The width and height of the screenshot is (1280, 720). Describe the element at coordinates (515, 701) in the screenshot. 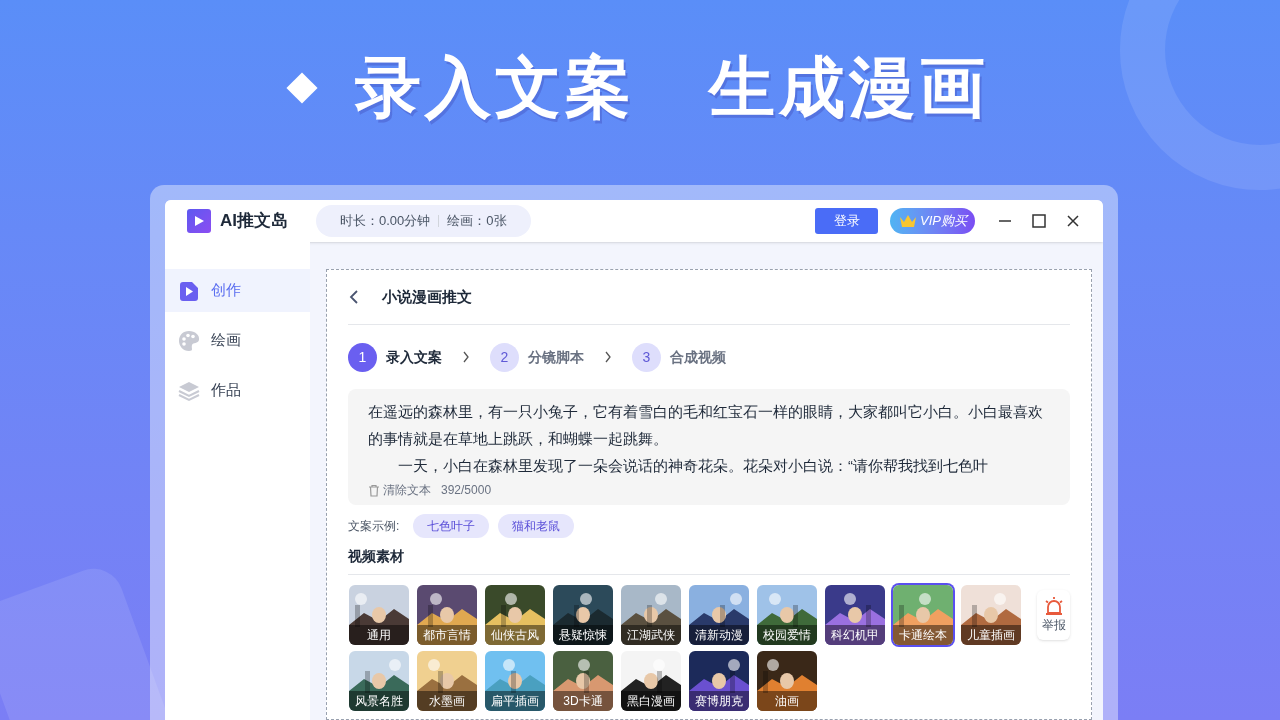

I see `tile-label: 扁平插画` at that location.